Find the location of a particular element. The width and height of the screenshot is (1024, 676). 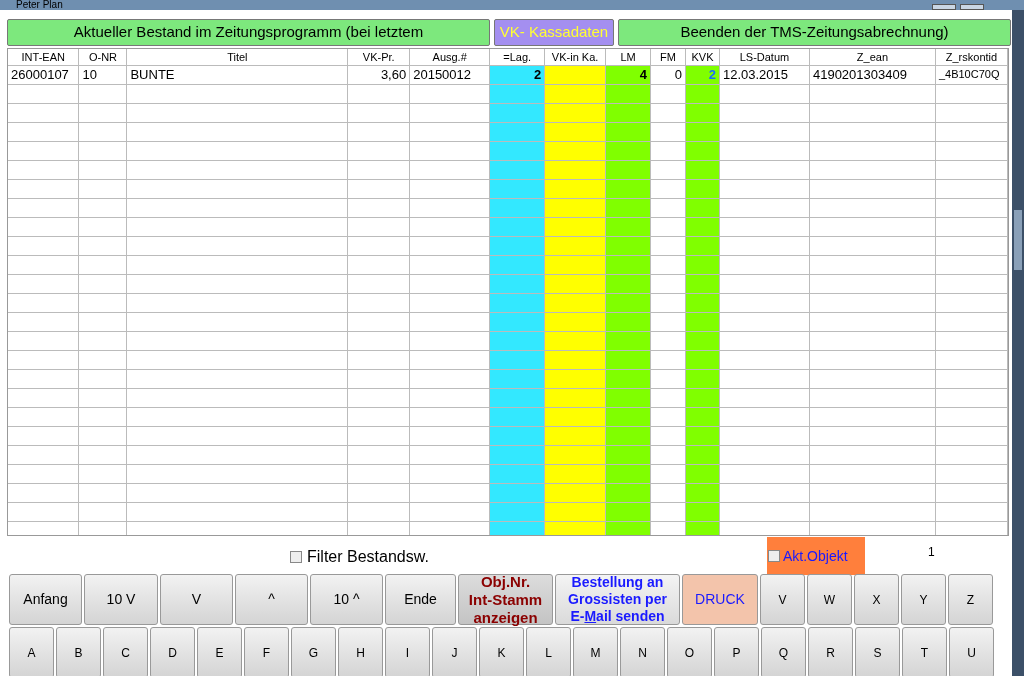

column-header: INT-EAN is located at coordinates (43, 57).